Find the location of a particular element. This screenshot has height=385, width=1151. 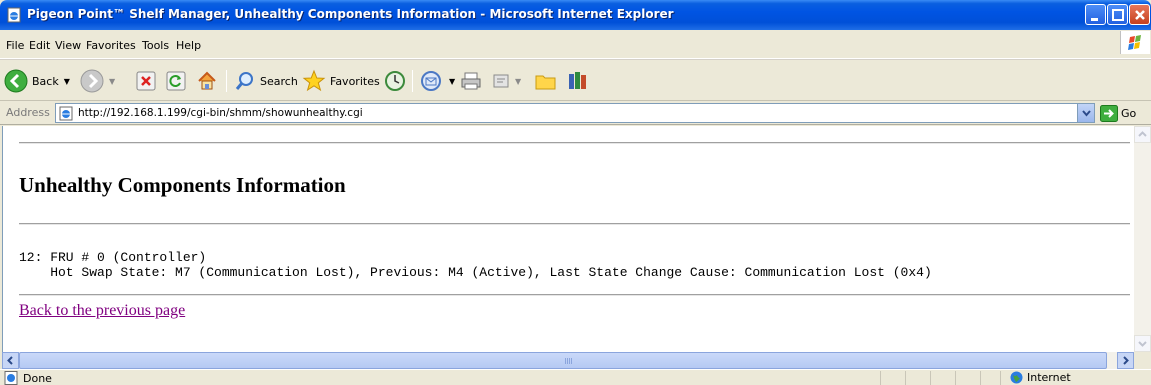

scroll-down-button is located at coordinates (1142, 343).